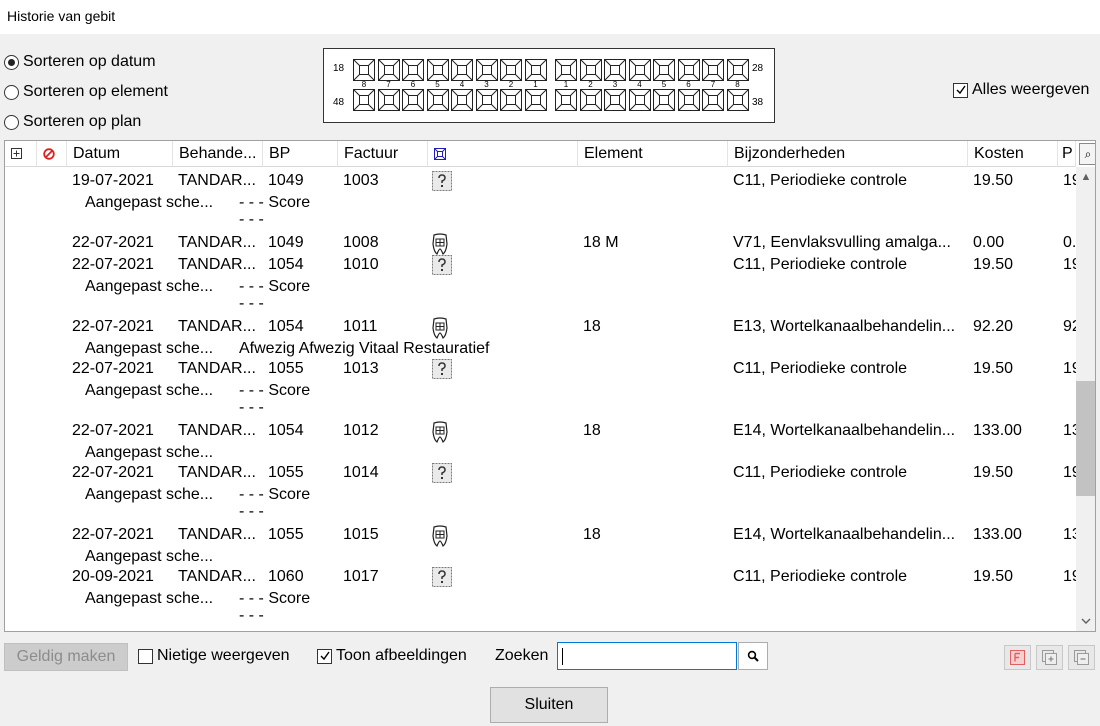 The width and height of the screenshot is (1100, 726). Describe the element at coordinates (486, 84) in the screenshot. I see `tooth-number: 3` at that location.